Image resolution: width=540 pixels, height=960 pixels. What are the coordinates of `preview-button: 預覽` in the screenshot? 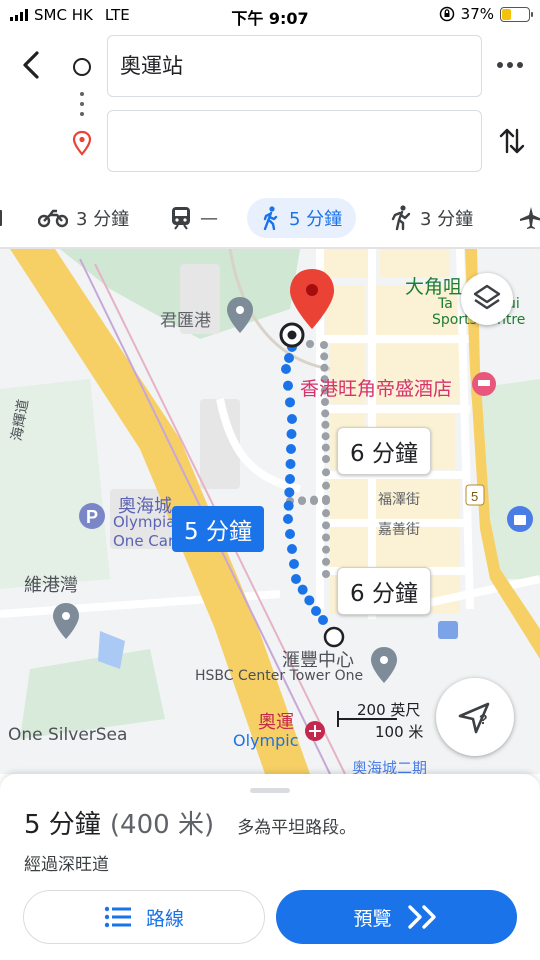 It's located at (396, 917).